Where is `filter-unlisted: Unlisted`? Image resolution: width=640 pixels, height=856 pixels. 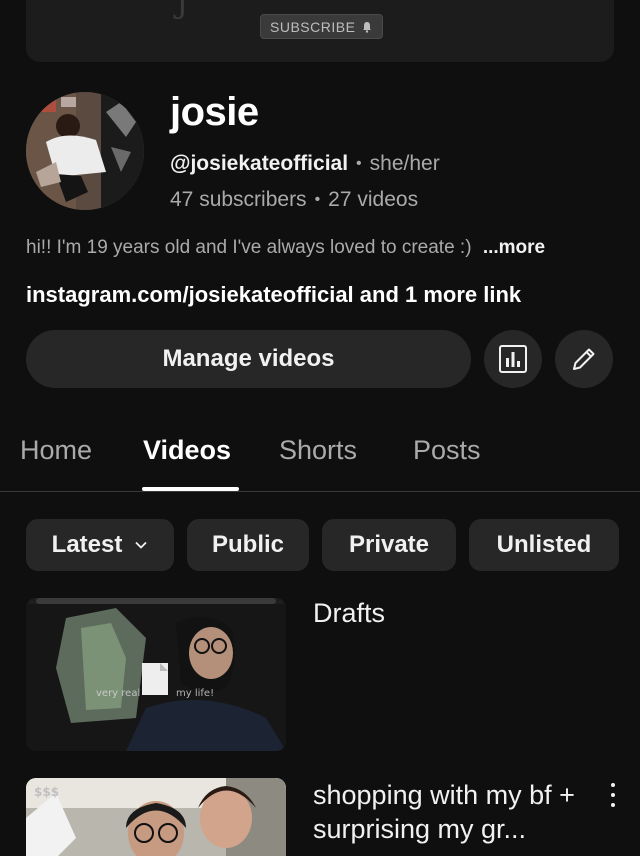
filter-unlisted: Unlisted is located at coordinates (544, 545).